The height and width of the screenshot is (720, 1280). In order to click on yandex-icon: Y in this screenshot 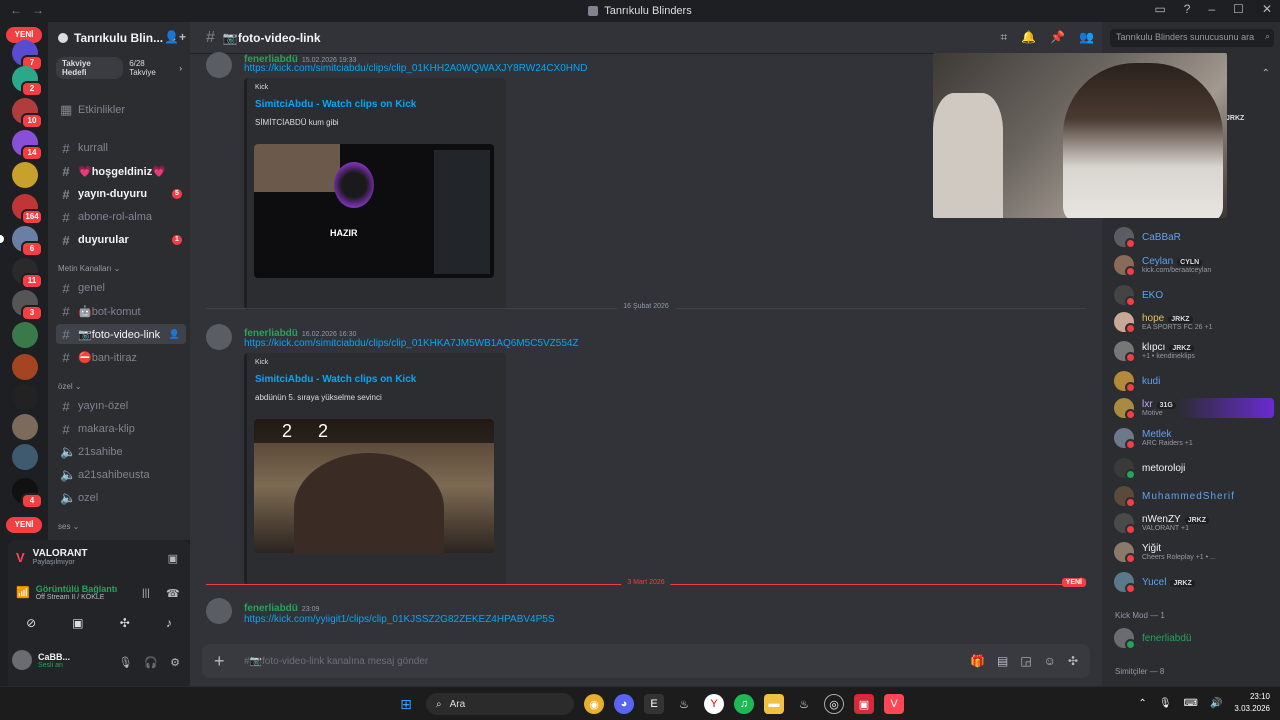, I will do `click(714, 704)`.